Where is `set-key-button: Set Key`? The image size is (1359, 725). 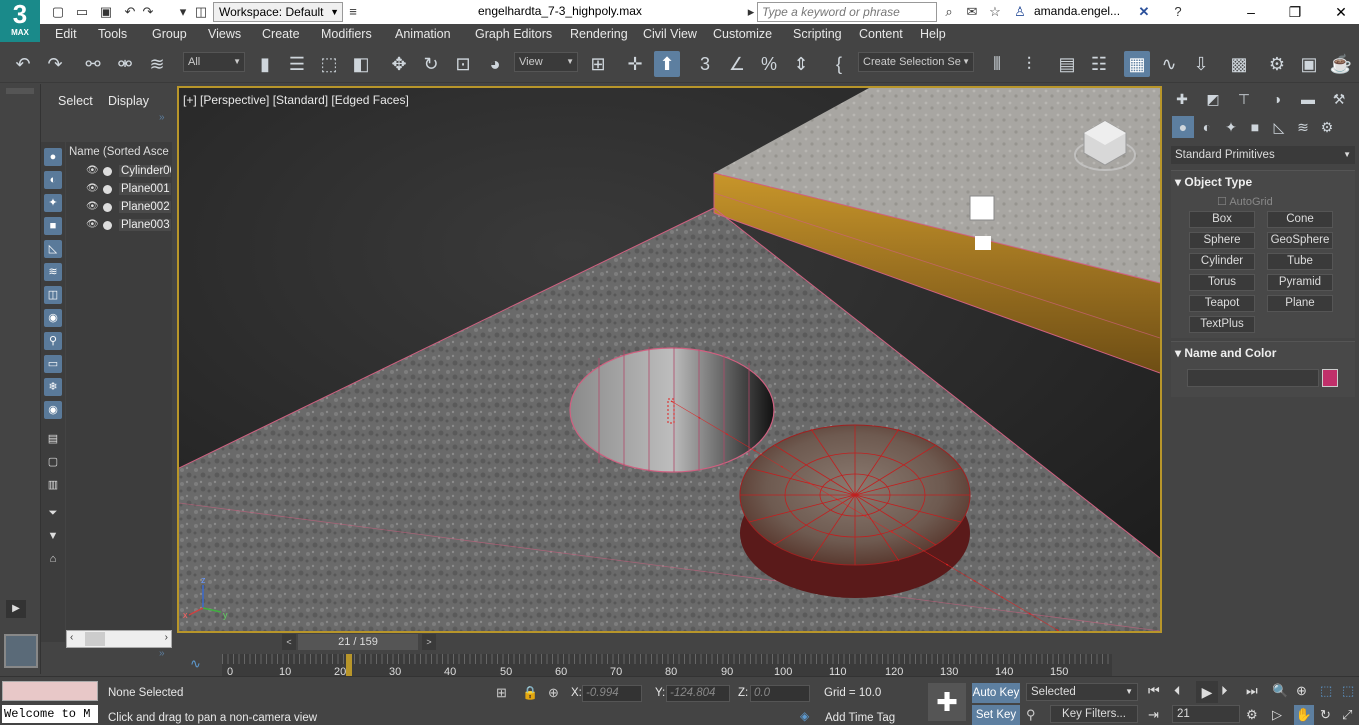
set-key-button: Set Key is located at coordinates (996, 715).